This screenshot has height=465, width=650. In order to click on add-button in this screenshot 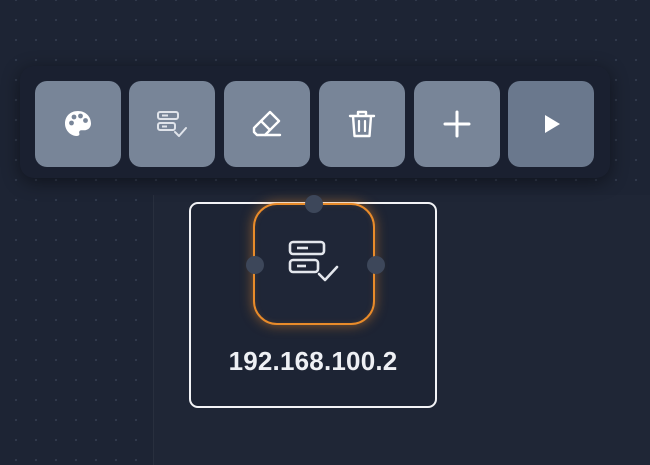, I will do `click(457, 124)`.